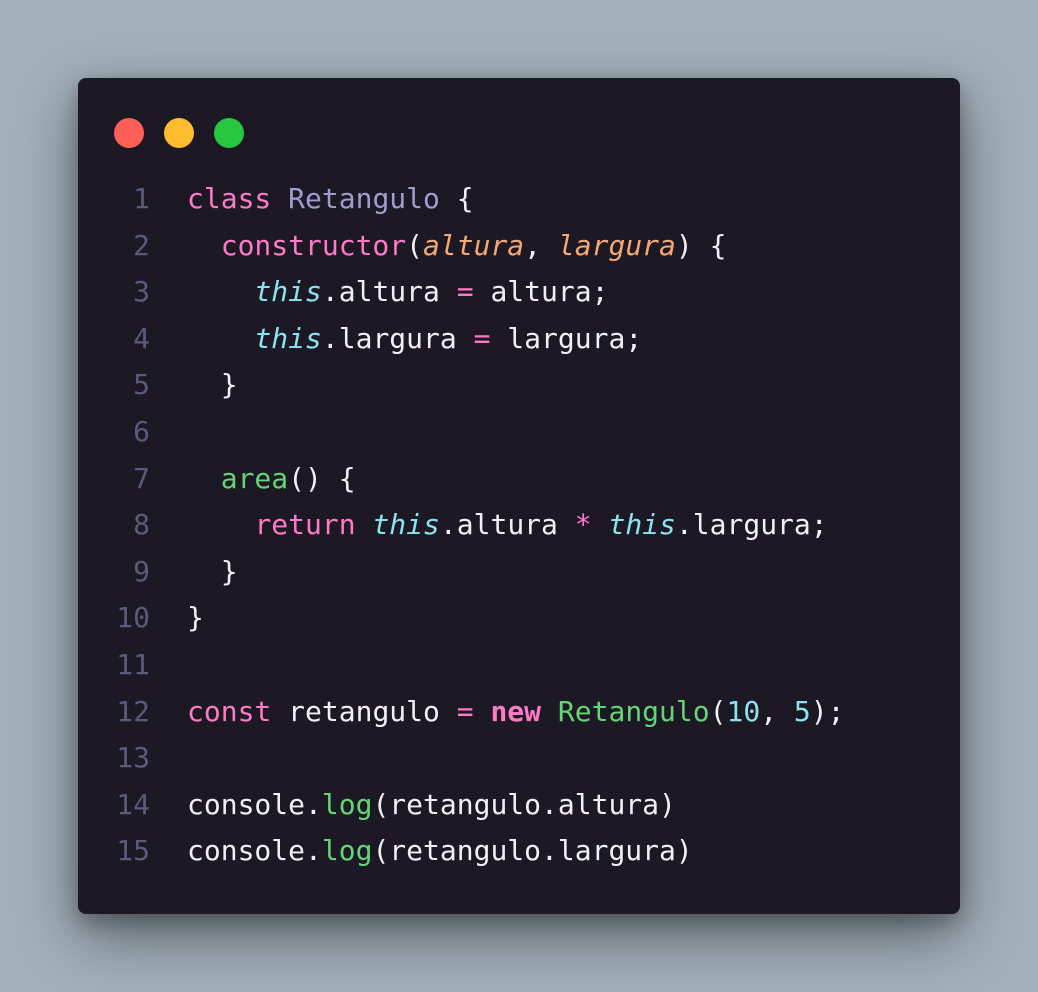 Image resolution: width=1038 pixels, height=992 pixels. I want to click on code-token: altura, so click(474, 245).